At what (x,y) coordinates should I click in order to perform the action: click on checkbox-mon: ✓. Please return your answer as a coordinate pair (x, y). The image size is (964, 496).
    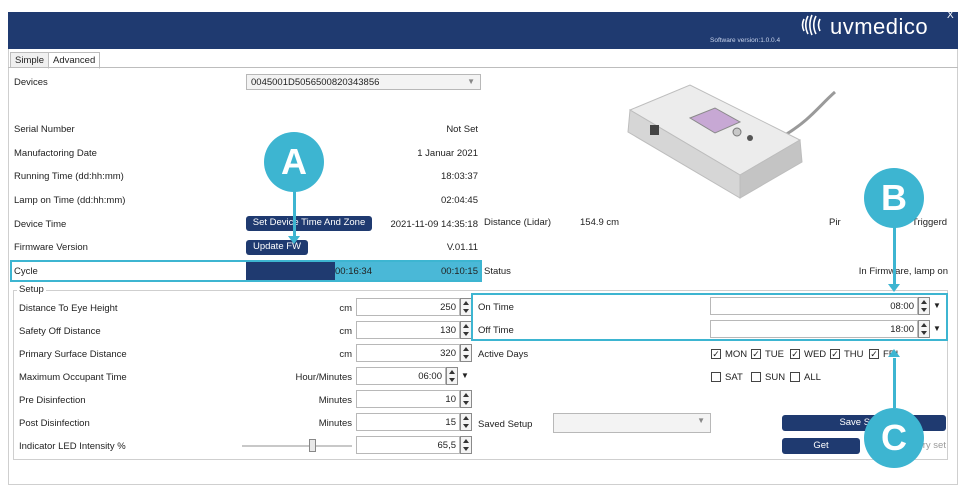
    Looking at the image, I should click on (716, 354).